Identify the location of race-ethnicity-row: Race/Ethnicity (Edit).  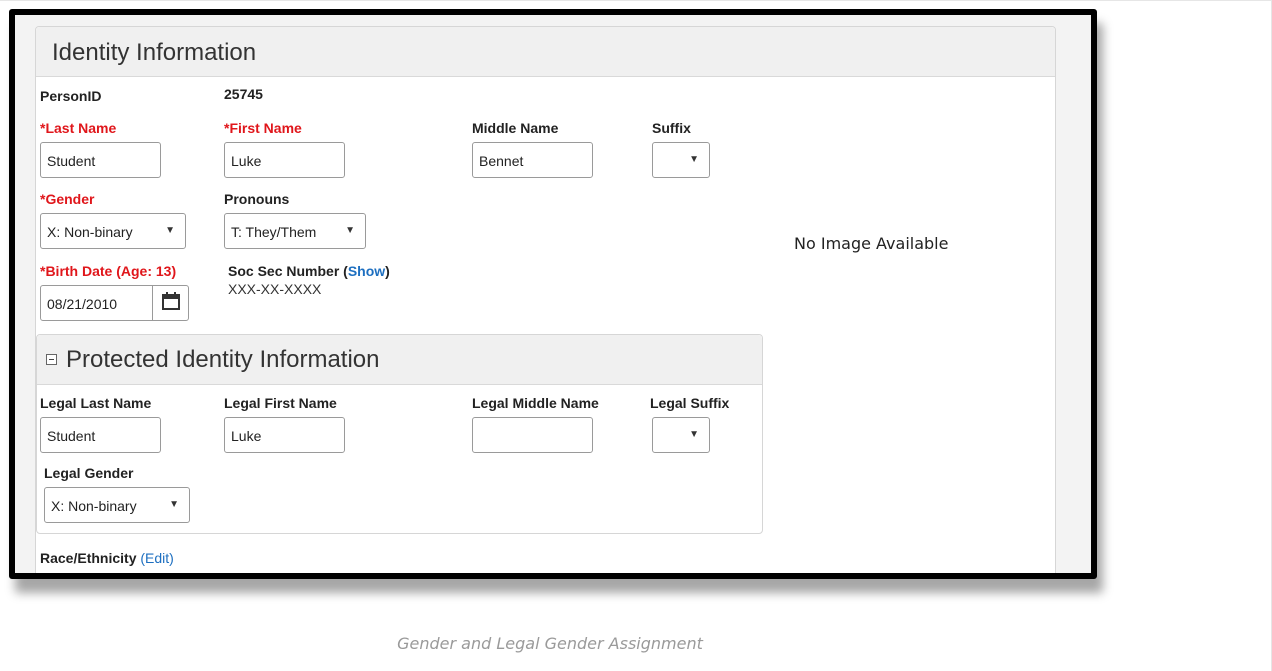
(107, 558).